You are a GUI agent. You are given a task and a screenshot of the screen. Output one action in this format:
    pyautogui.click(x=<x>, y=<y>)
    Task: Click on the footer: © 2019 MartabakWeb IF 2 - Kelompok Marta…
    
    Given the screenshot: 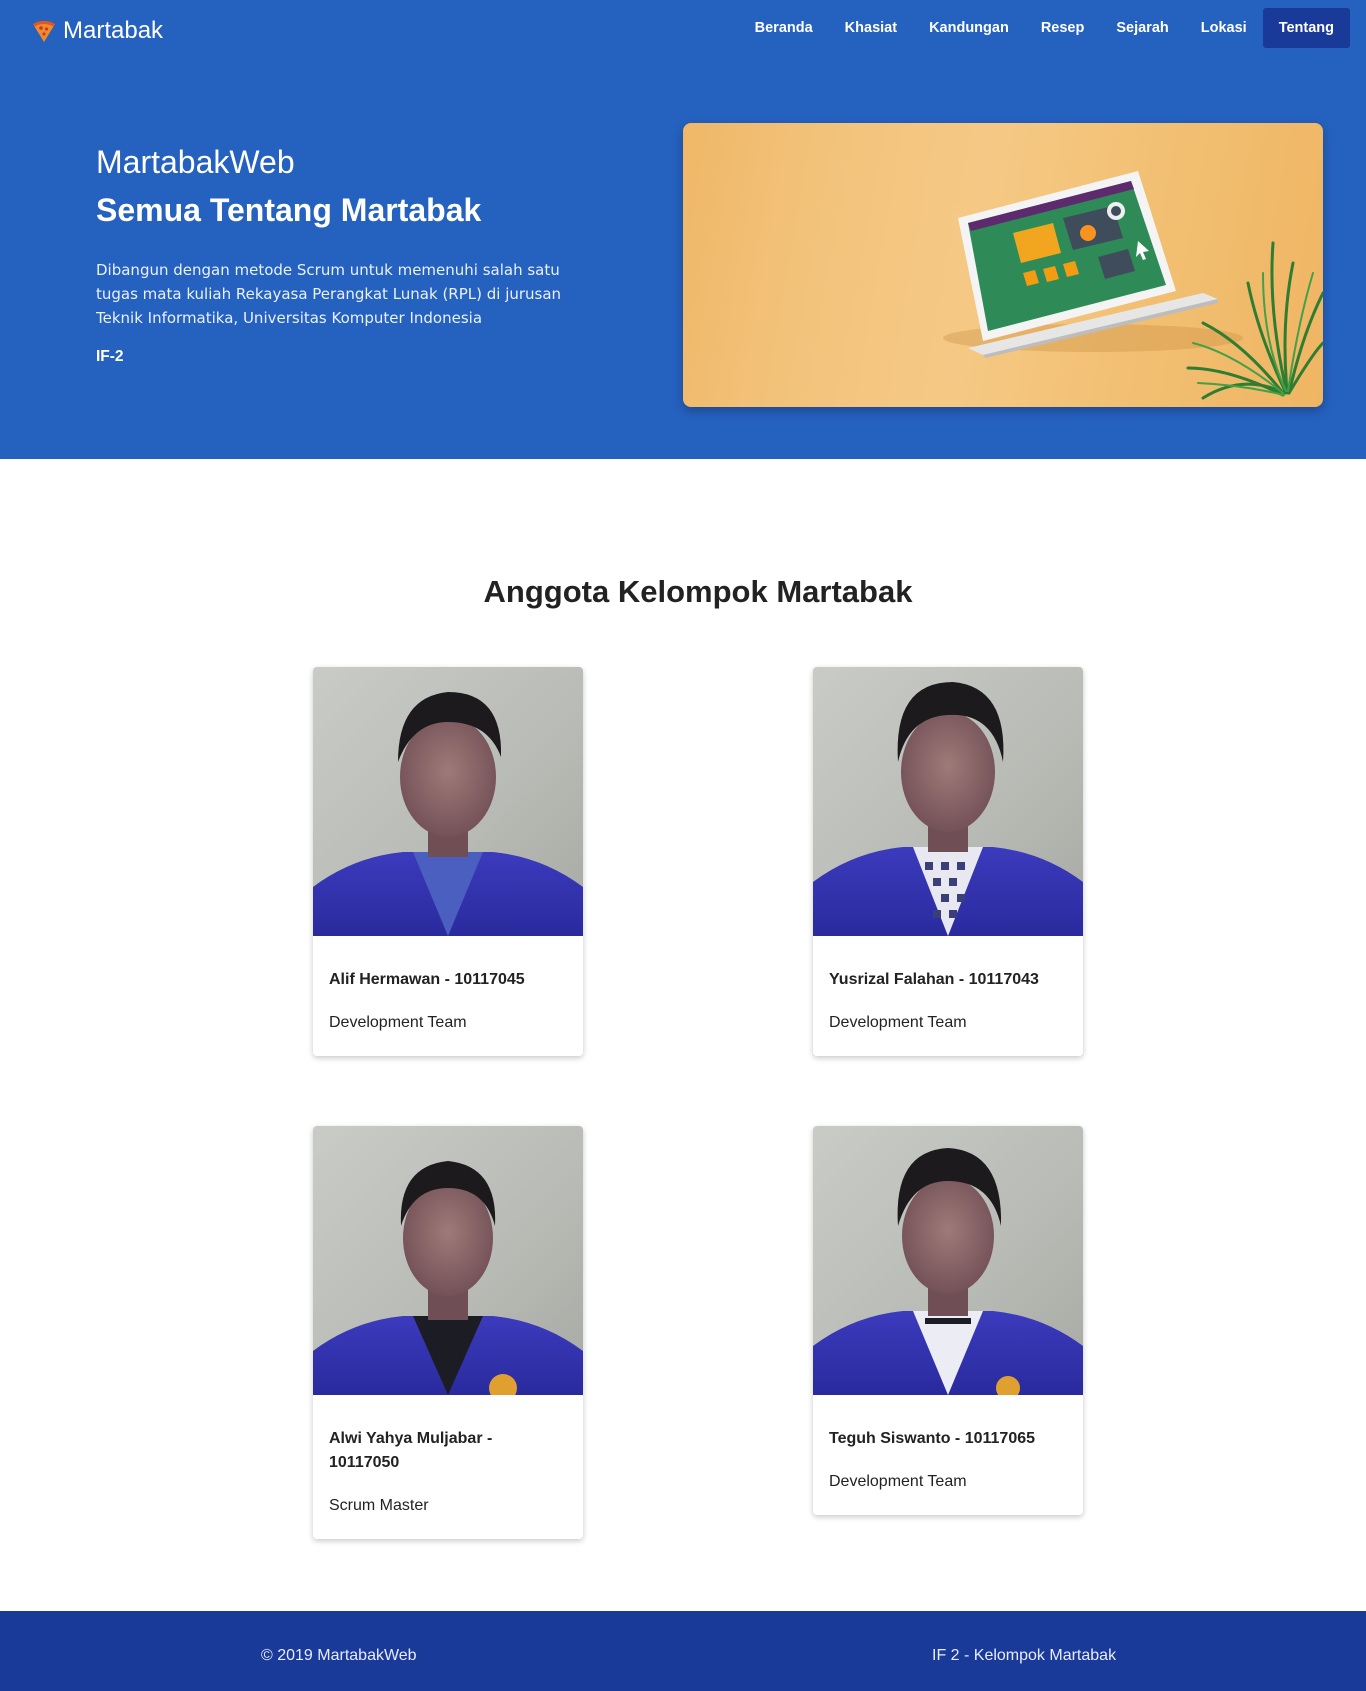 What is the action you would take?
    pyautogui.click(x=683, y=1651)
    